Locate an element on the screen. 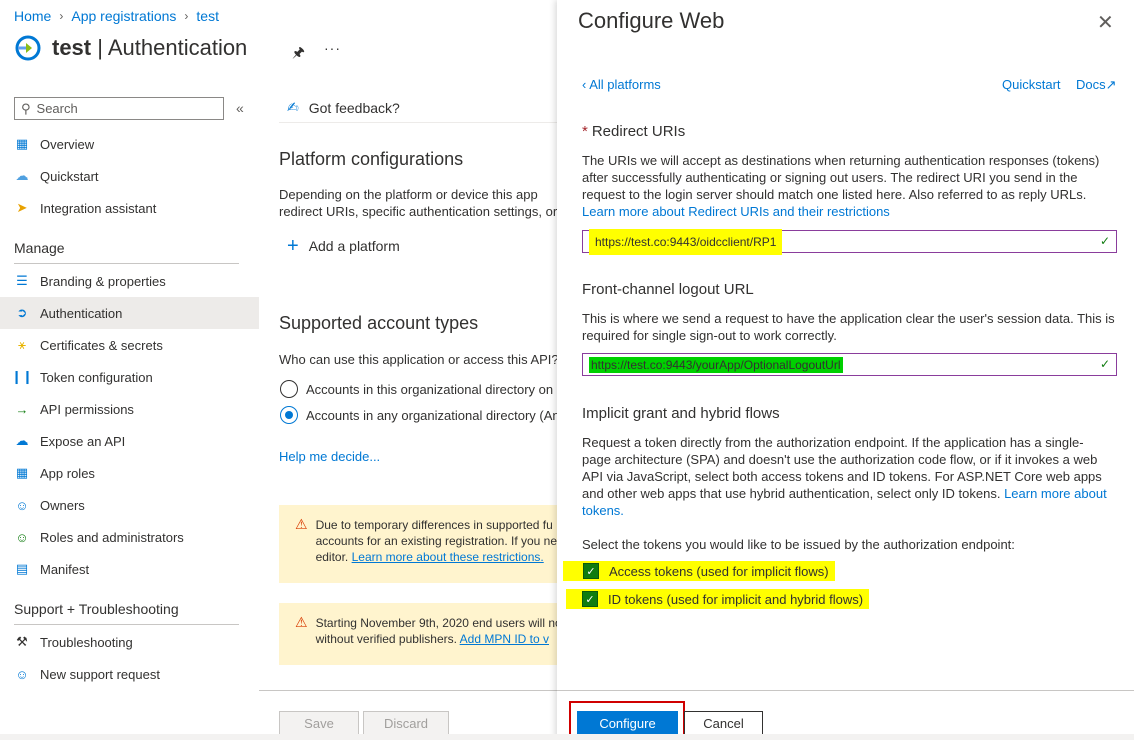  page-header: test | Authentication is located at coordinates (130, 48).